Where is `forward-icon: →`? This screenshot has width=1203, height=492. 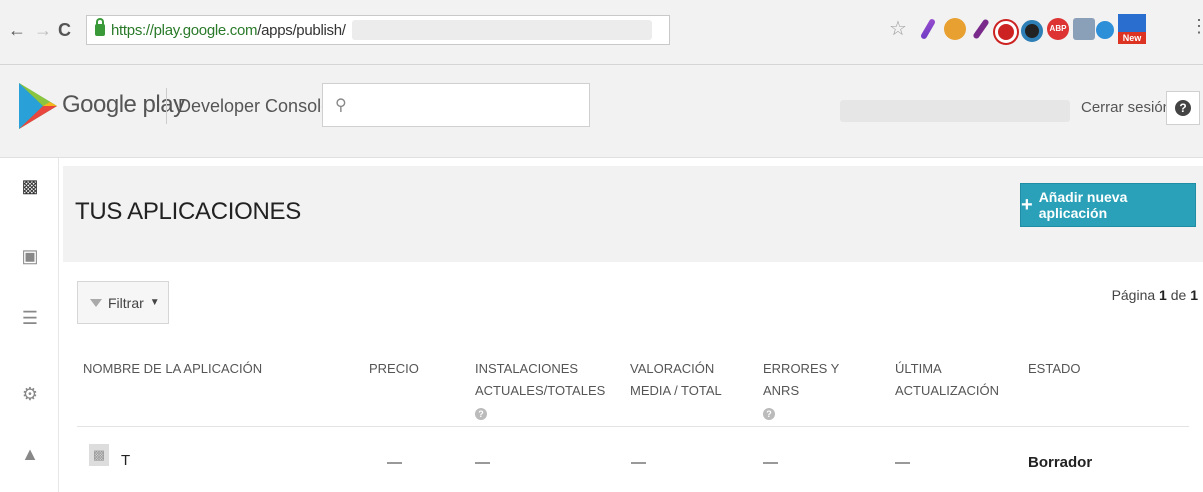
forward-icon: → is located at coordinates (43, 30).